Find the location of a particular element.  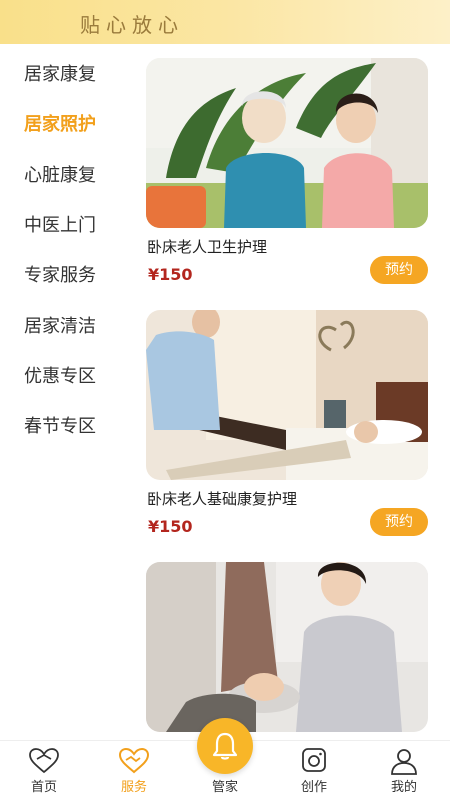

tab-create: 创作 is located at coordinates (314, 771).